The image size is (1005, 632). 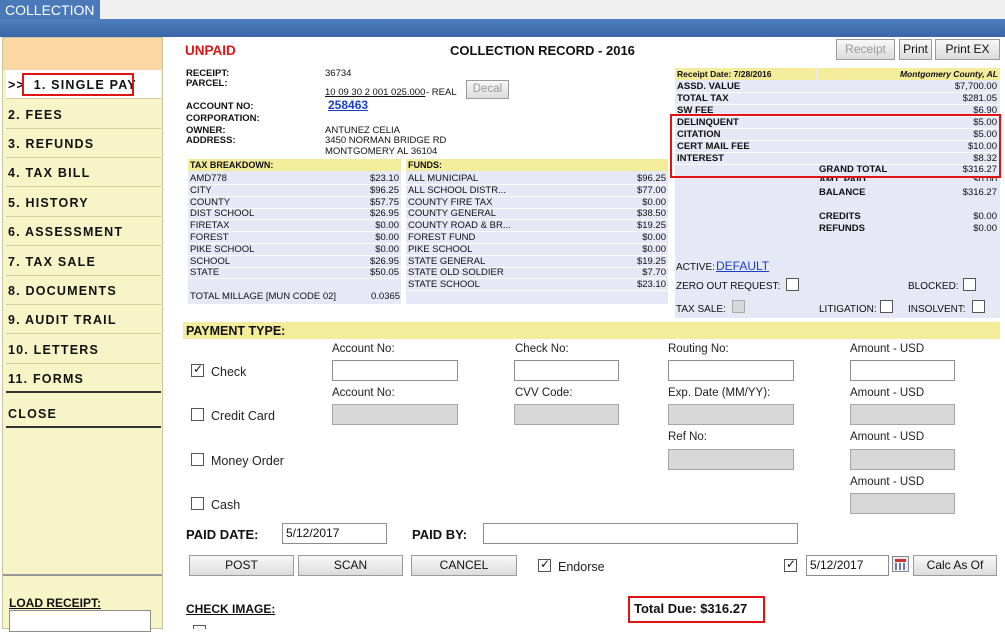 I want to click on summary-row-name: ASSD. VALUE, so click(x=709, y=86).